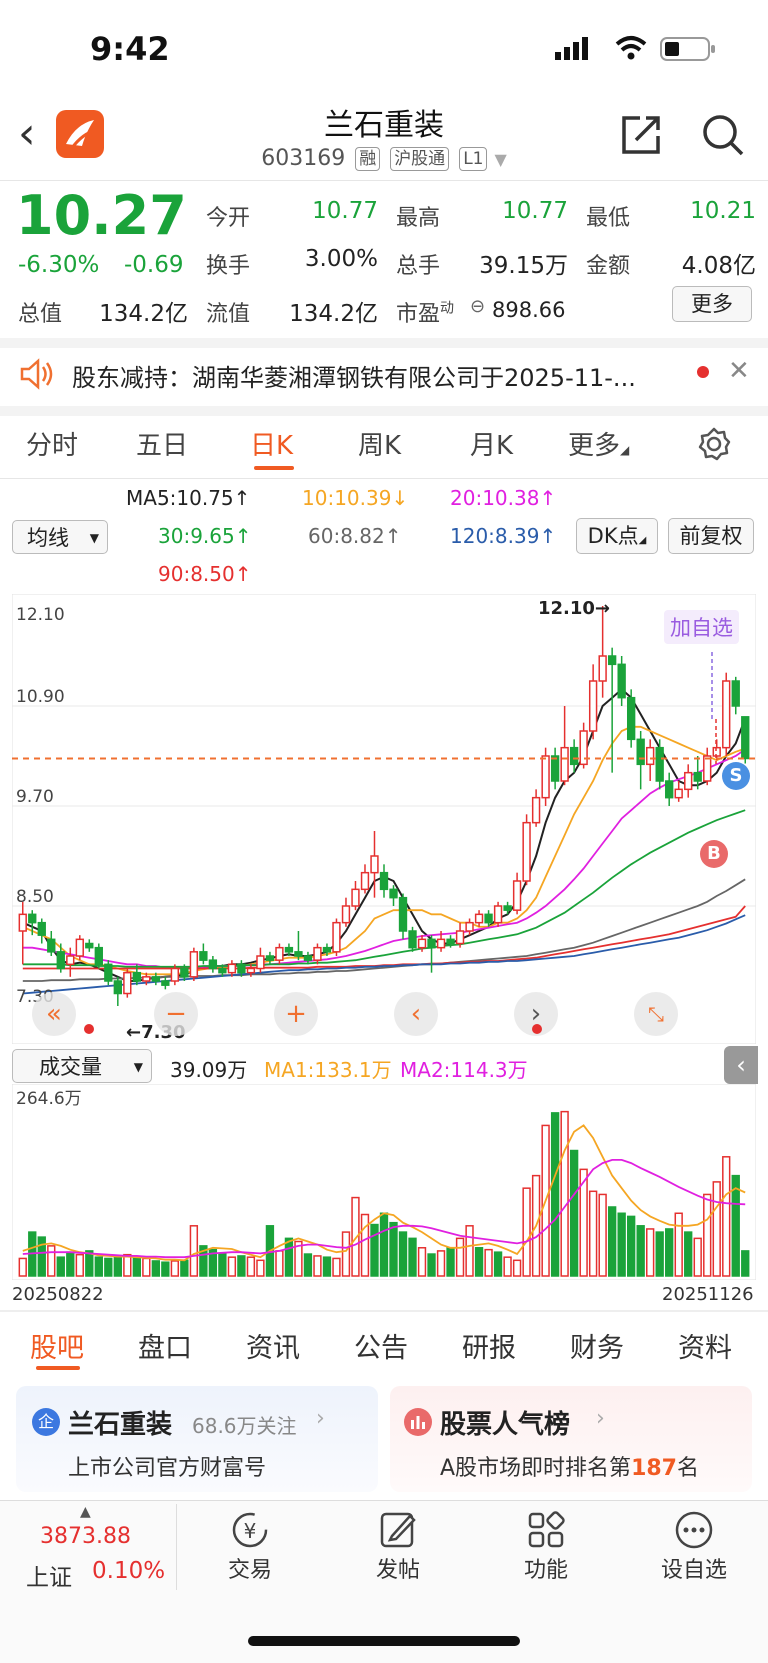 Image resolution: width=768 pixels, height=1663 pixels. I want to click on tab-announcements: 公告, so click(381, 1345).